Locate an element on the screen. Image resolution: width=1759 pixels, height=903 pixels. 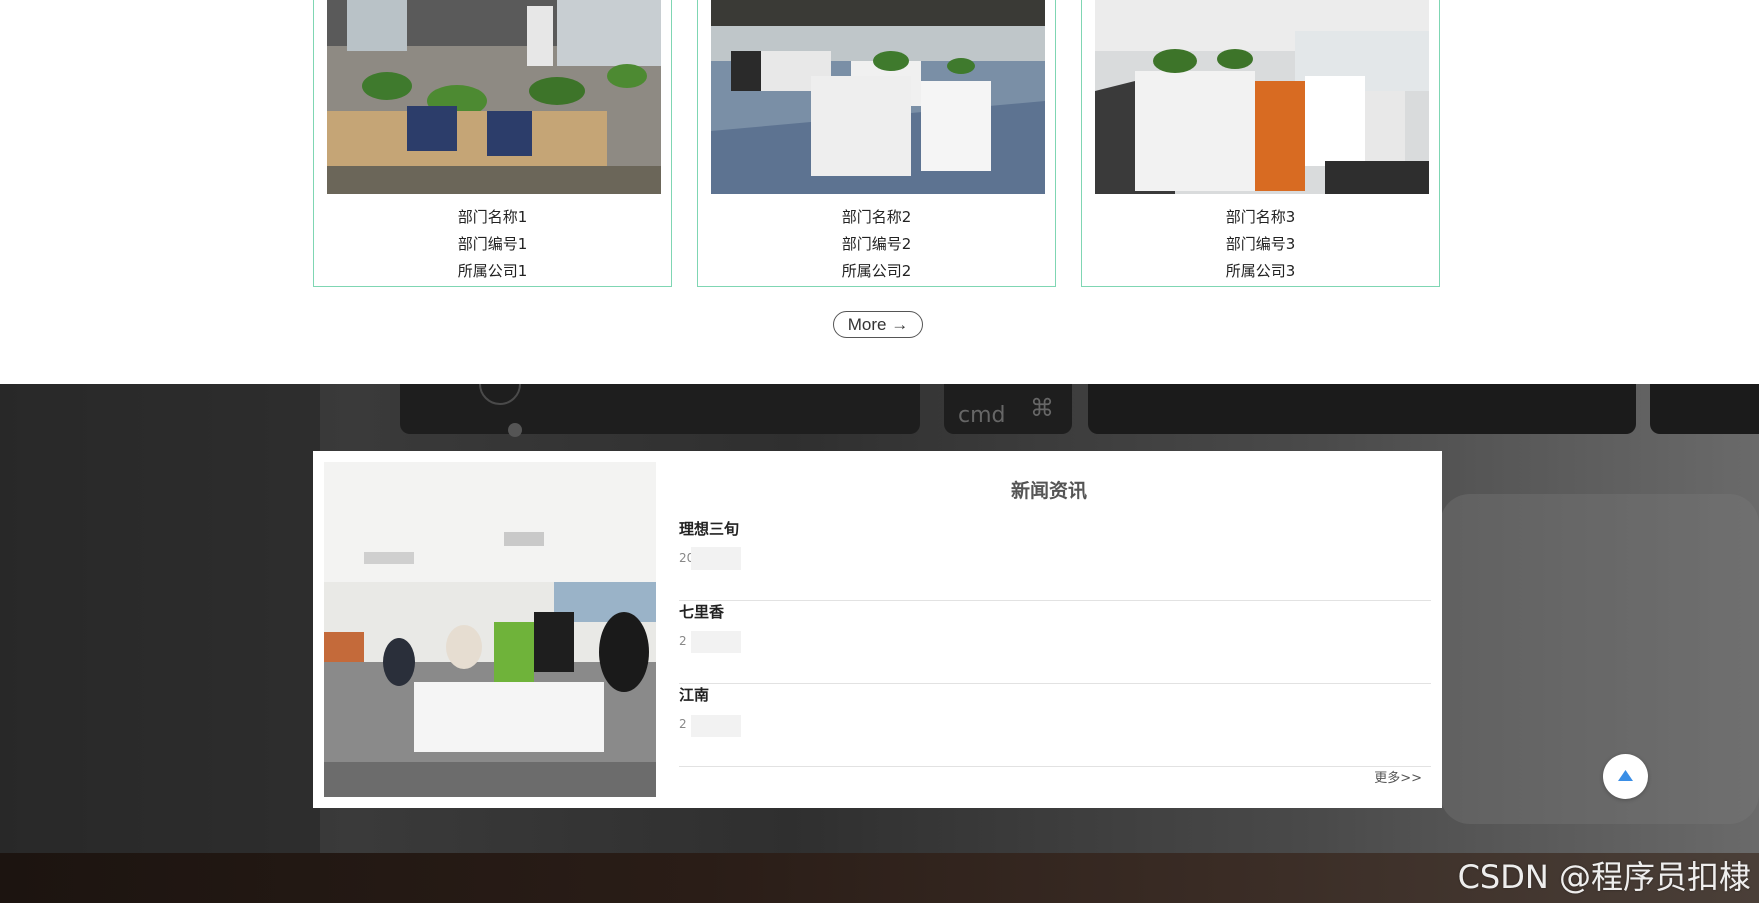
news-section-title: 新闻资讯 is located at coordinates (1048, 491).